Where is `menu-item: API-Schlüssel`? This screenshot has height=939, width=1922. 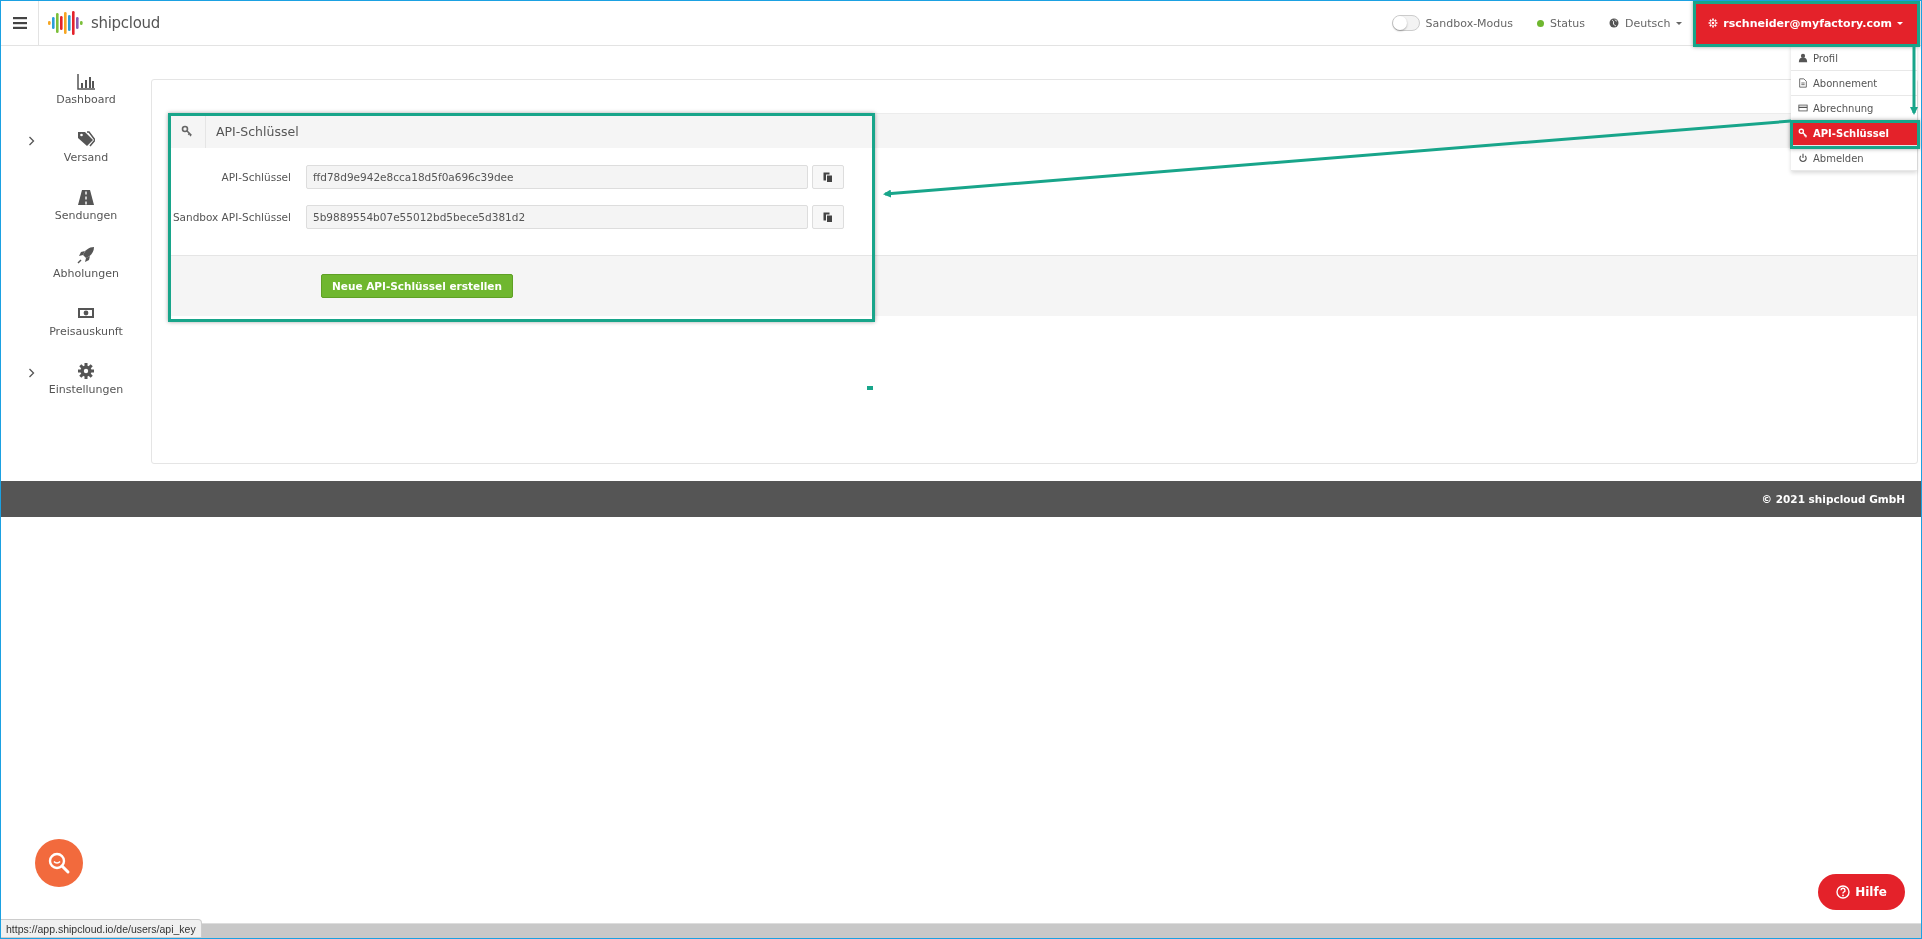
menu-item: API-Schlüssel is located at coordinates (1854, 133).